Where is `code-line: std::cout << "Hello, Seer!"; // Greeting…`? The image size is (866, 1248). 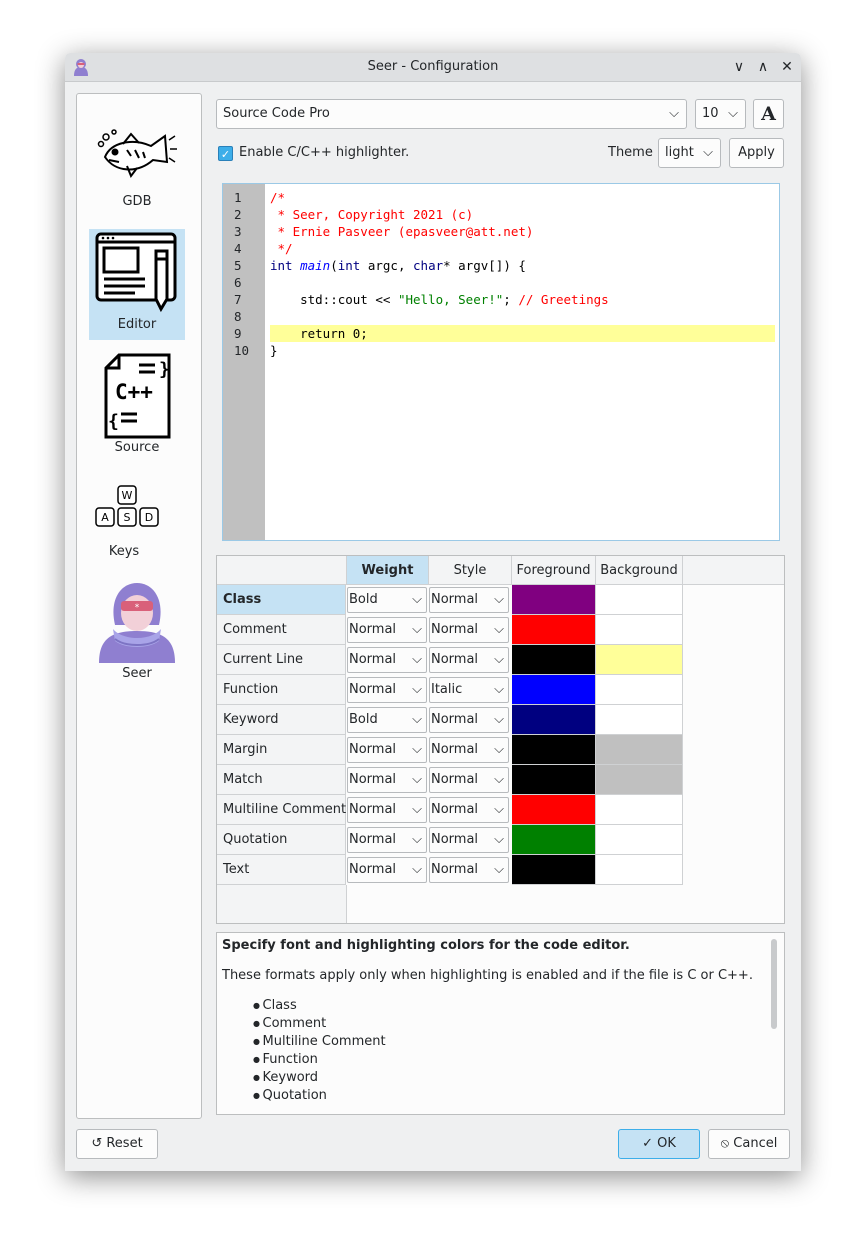 code-line: std::cout << "Hello, Seer!"; // Greeting… is located at coordinates (522, 299).